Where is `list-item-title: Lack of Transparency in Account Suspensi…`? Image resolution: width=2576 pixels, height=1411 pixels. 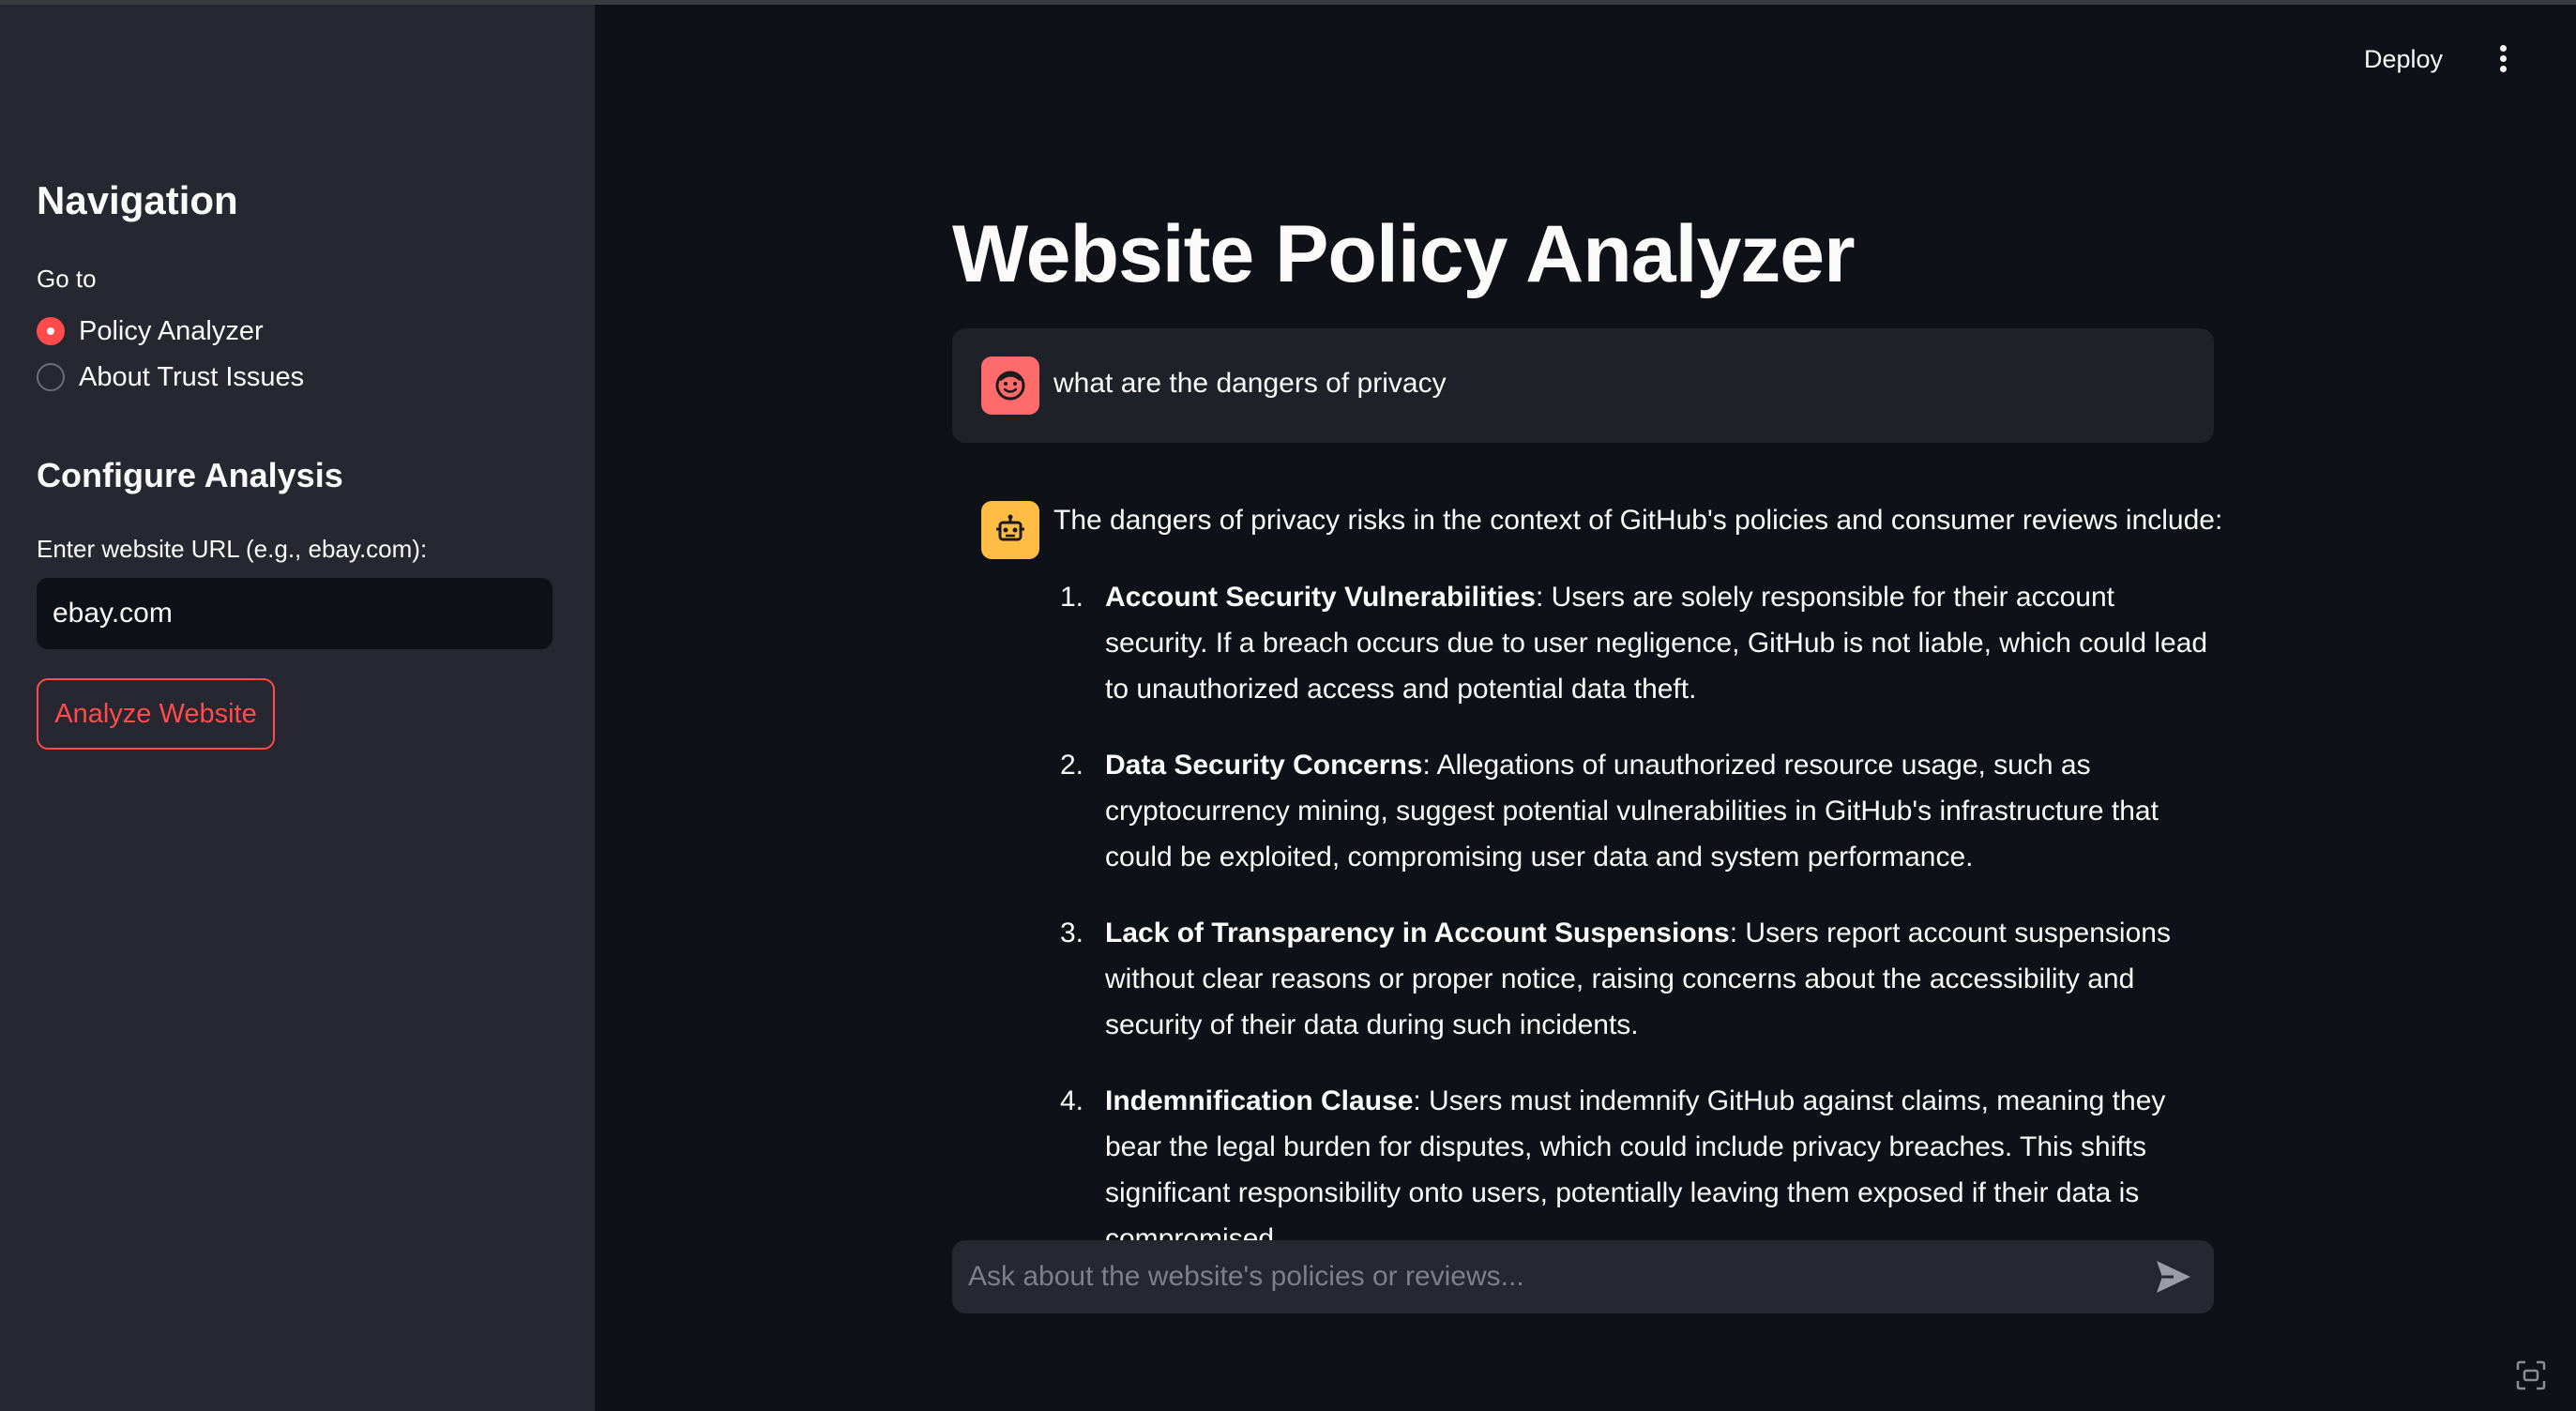
list-item-title: Lack of Transparency in Account Suspensi… is located at coordinates (1417, 933).